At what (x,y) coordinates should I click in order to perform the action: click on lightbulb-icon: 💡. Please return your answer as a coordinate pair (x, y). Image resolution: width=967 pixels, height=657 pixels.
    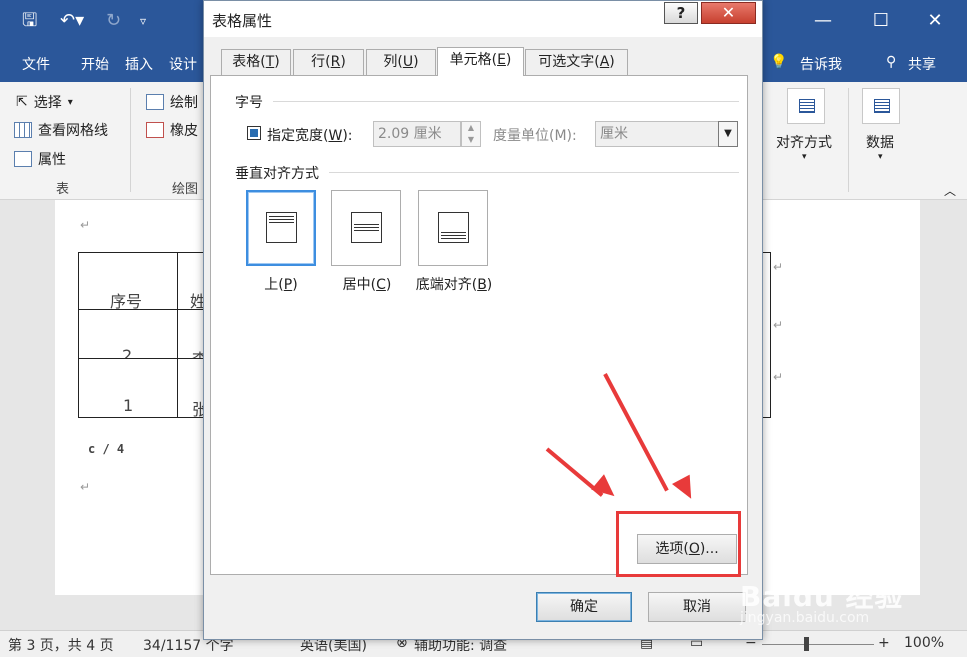
    Looking at the image, I should click on (779, 62).